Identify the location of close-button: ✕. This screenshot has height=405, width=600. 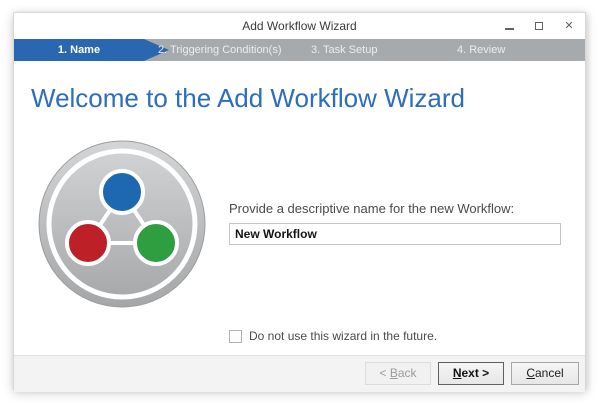
(569, 26).